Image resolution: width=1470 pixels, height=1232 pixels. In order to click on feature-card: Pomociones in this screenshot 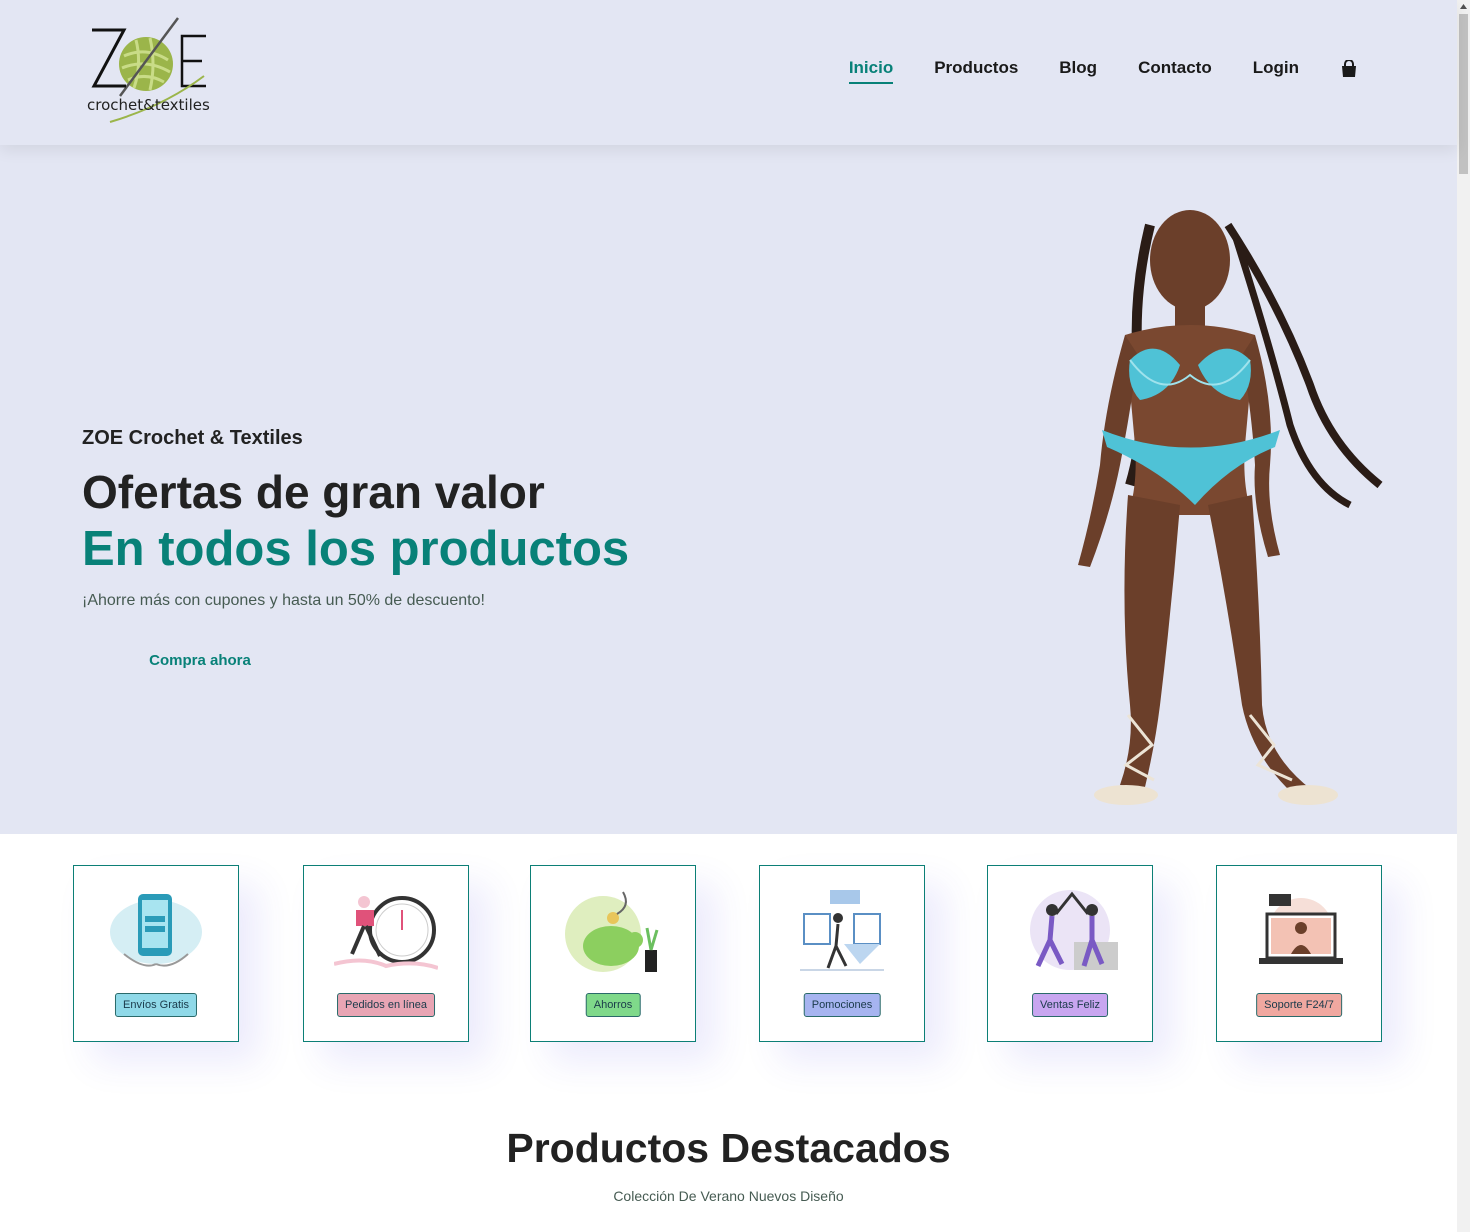, I will do `click(842, 953)`.